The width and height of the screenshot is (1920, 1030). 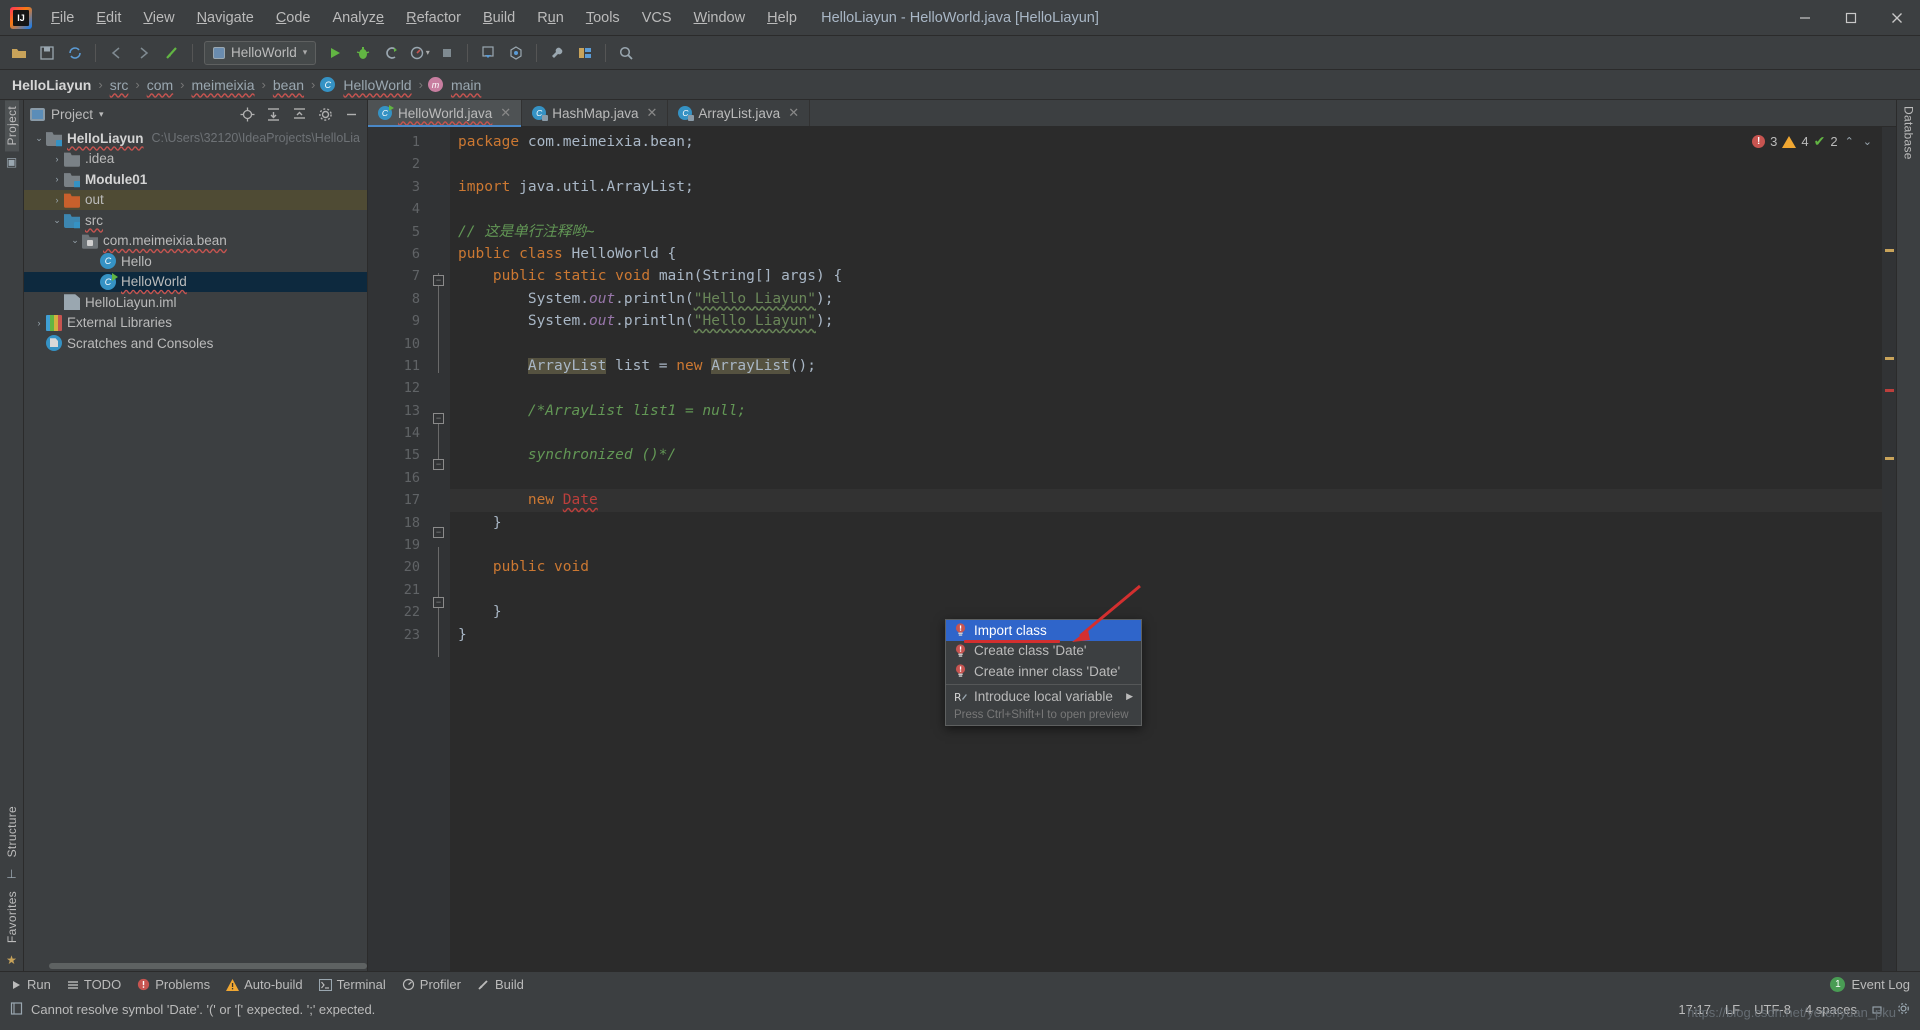 What do you see at coordinates (195, 302) in the screenshot?
I see `tree-node-helloliayun-iml: HelloLiayun.iml` at bounding box center [195, 302].